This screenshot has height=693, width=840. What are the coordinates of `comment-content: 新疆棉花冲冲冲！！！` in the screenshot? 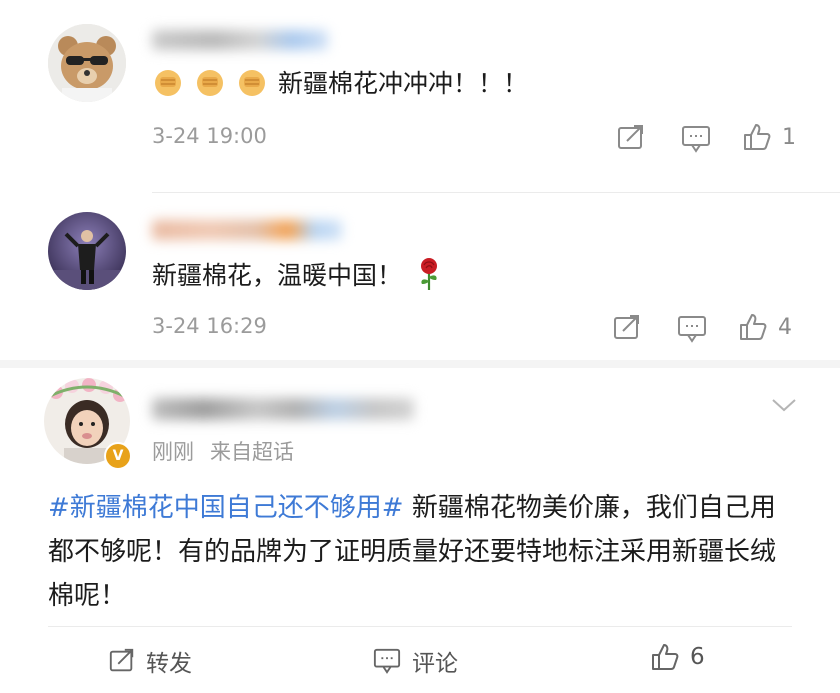 It's located at (340, 84).